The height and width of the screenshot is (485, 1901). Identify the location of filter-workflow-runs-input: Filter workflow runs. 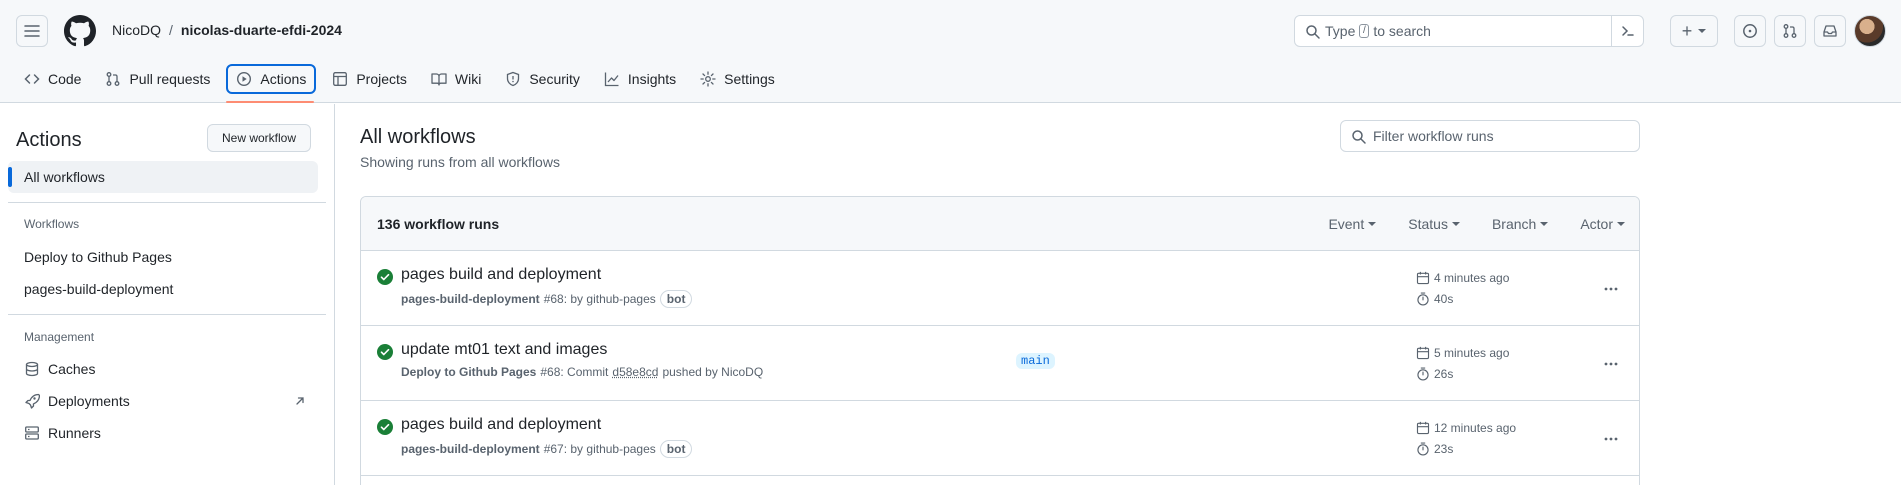
(1490, 136).